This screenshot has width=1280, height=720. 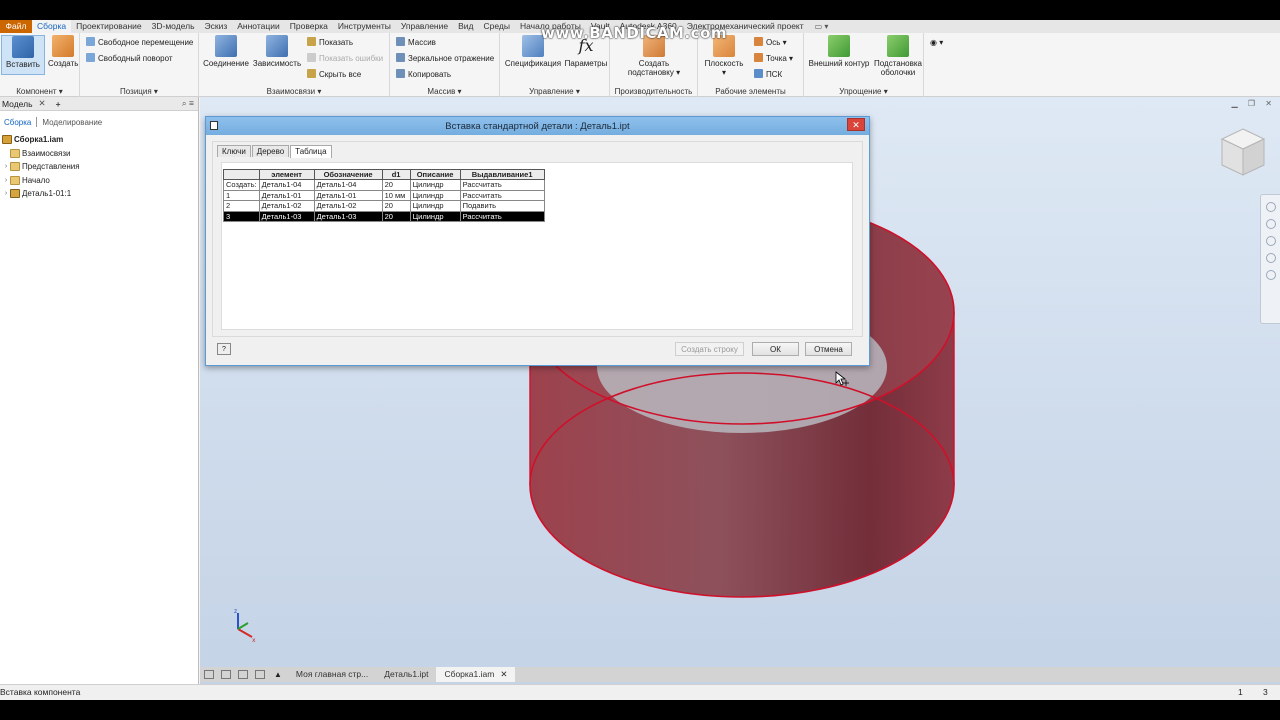 I want to click on look-at-icon, so click(x=1270, y=275).